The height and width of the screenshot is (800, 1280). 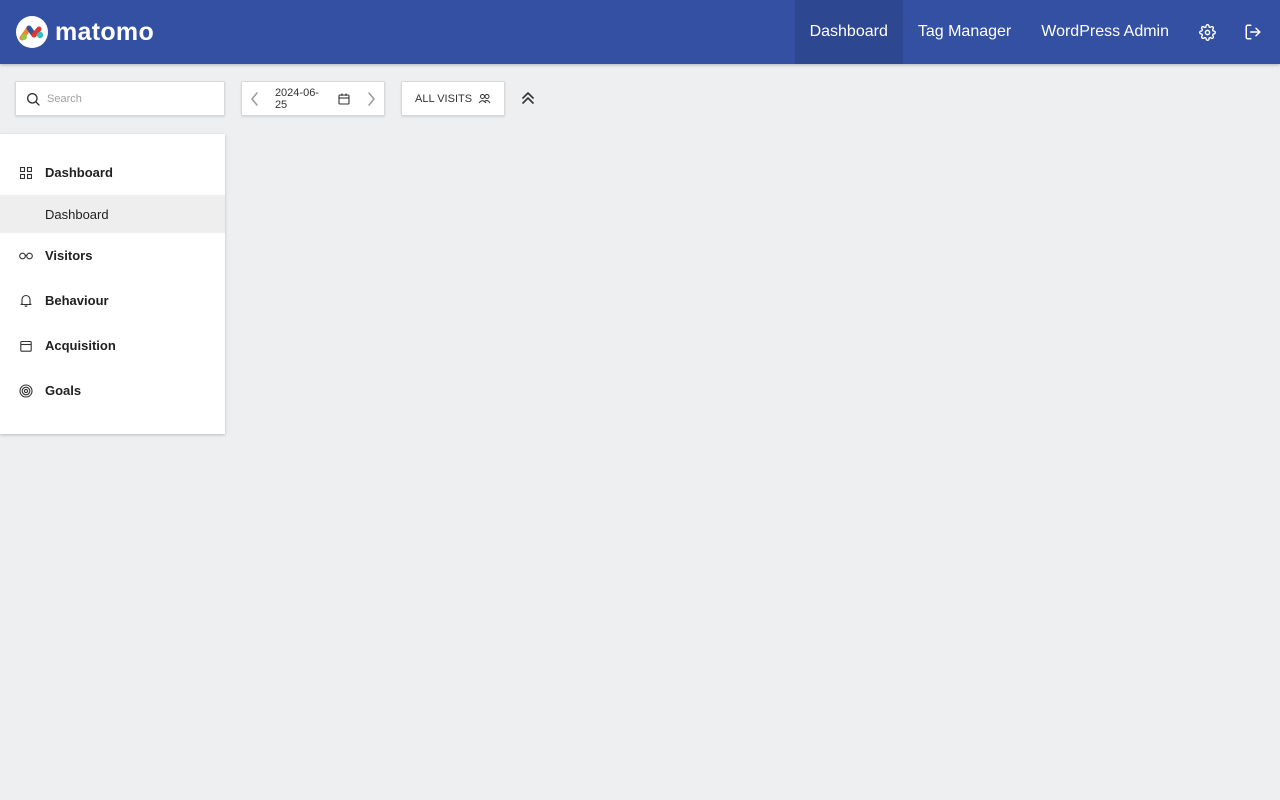 I want to click on topnav-dashboard: Dashboard, so click(x=848, y=32).